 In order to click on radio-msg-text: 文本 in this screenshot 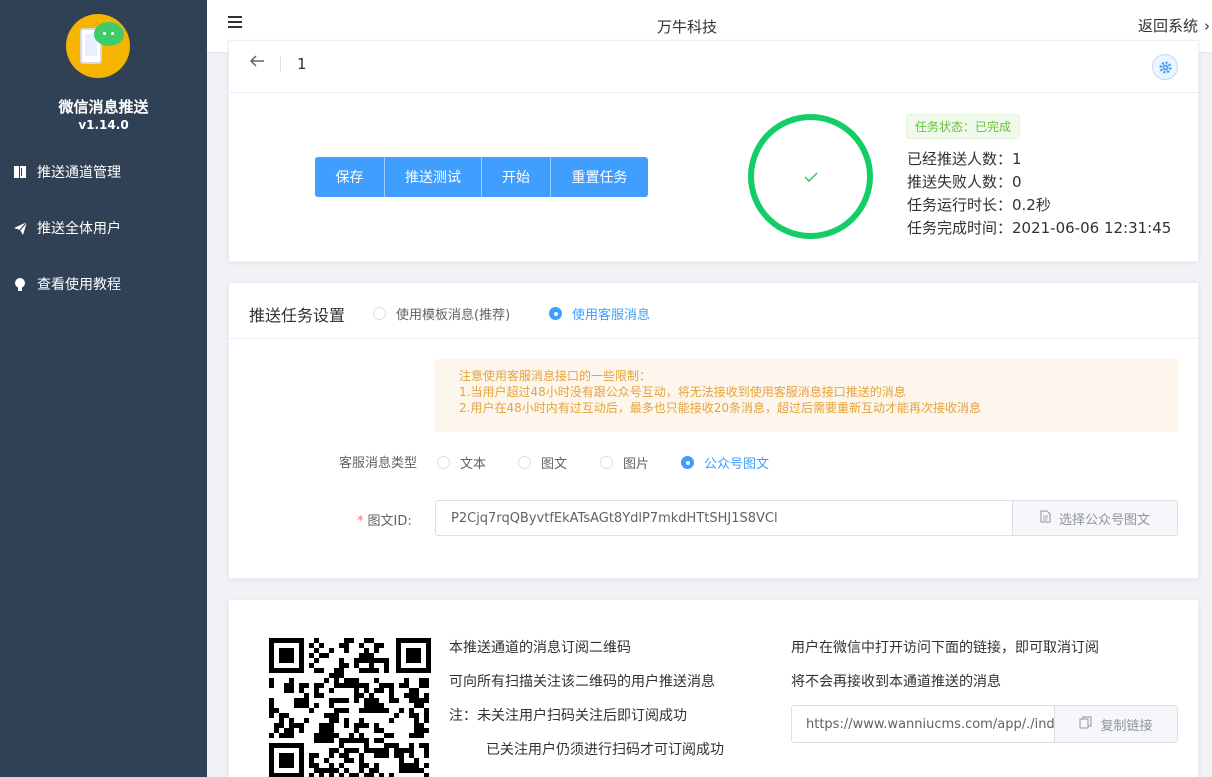, I will do `click(461, 462)`.